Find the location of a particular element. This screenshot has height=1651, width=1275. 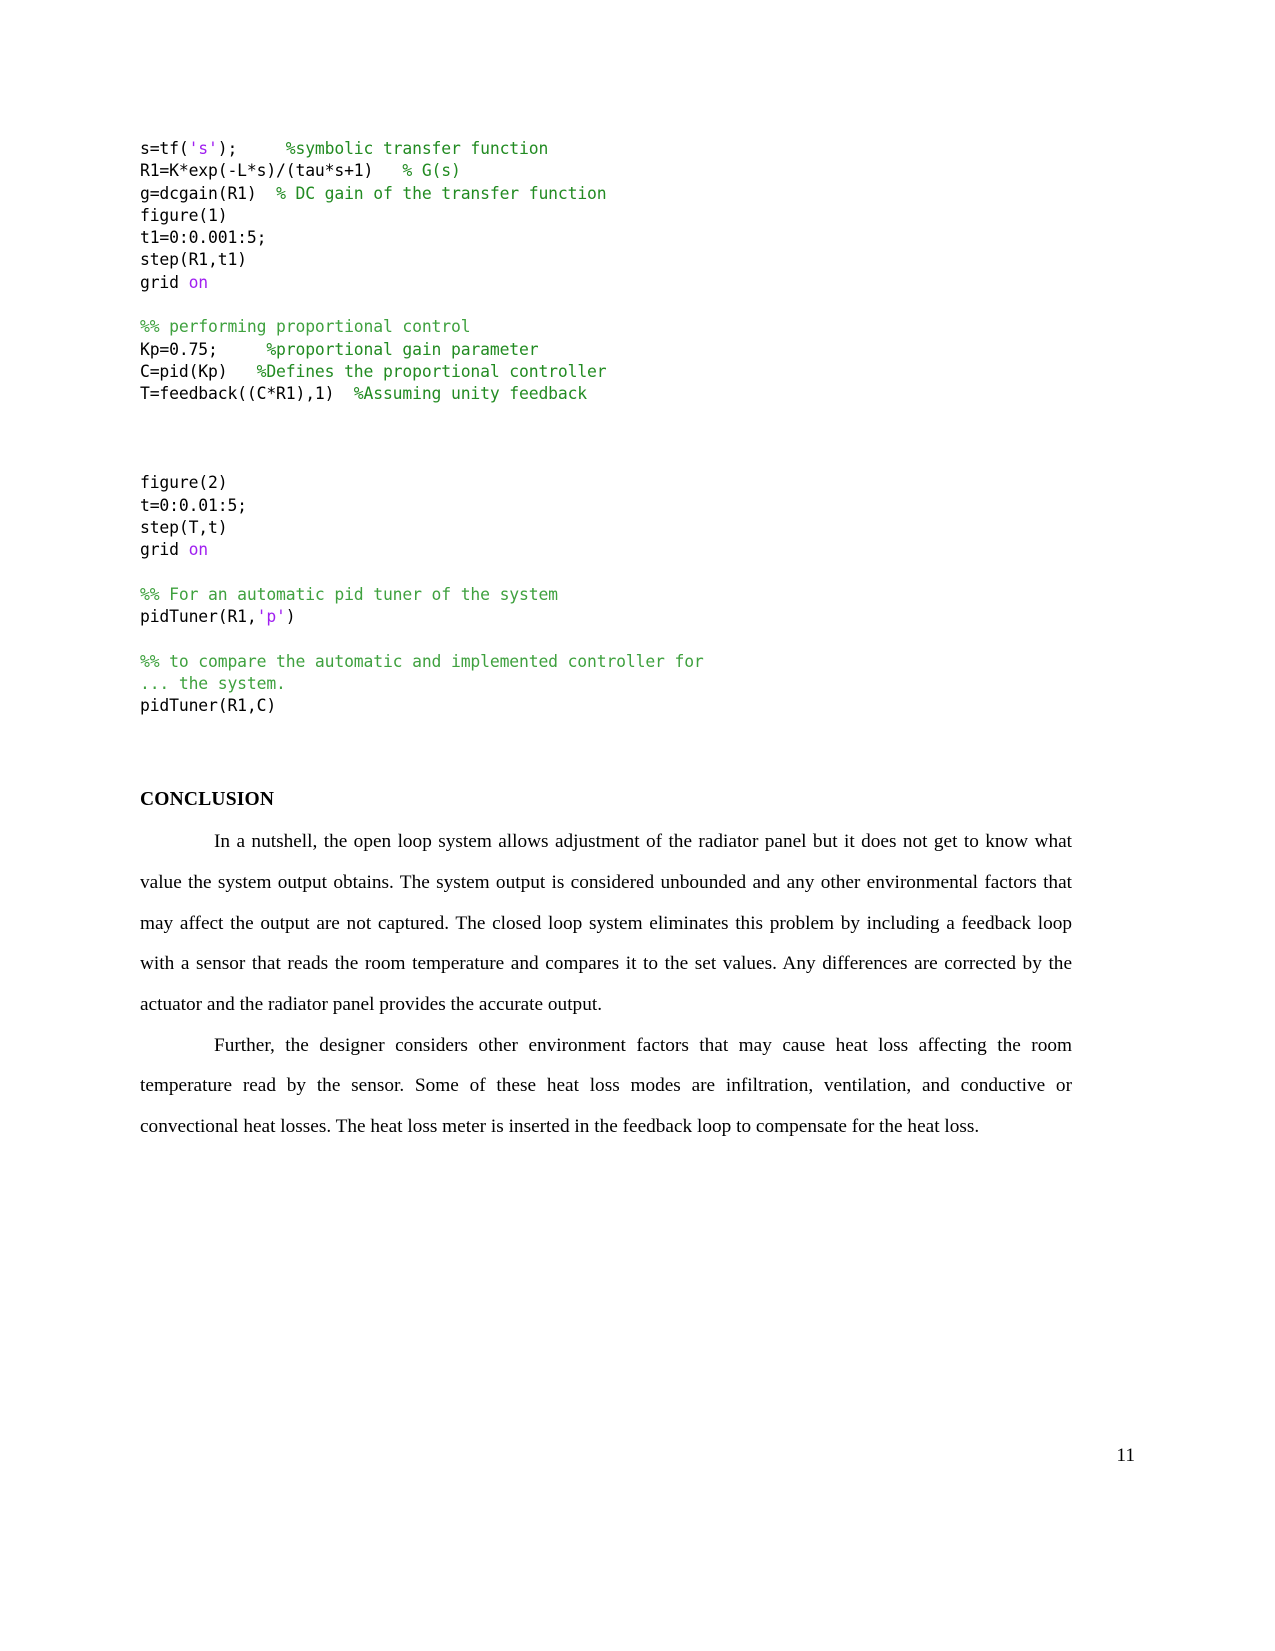

code-token-code: ); is located at coordinates (251, 148).